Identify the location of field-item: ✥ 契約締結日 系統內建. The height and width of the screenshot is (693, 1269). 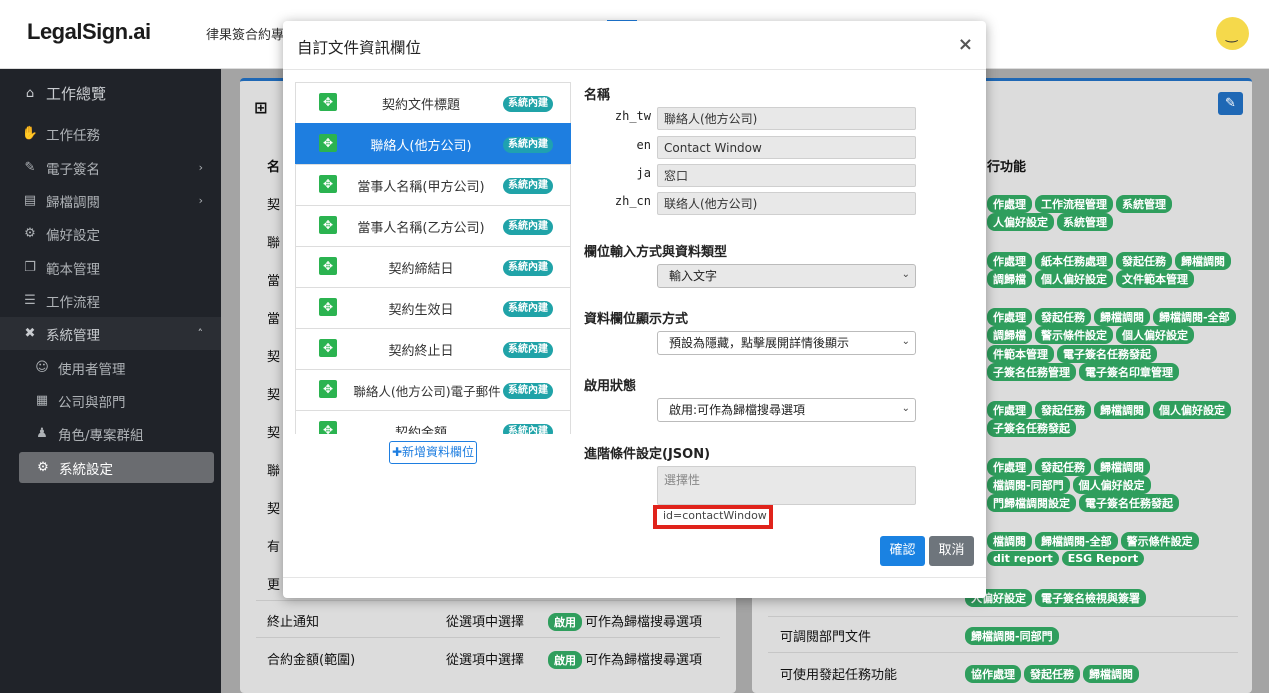
(433, 267).